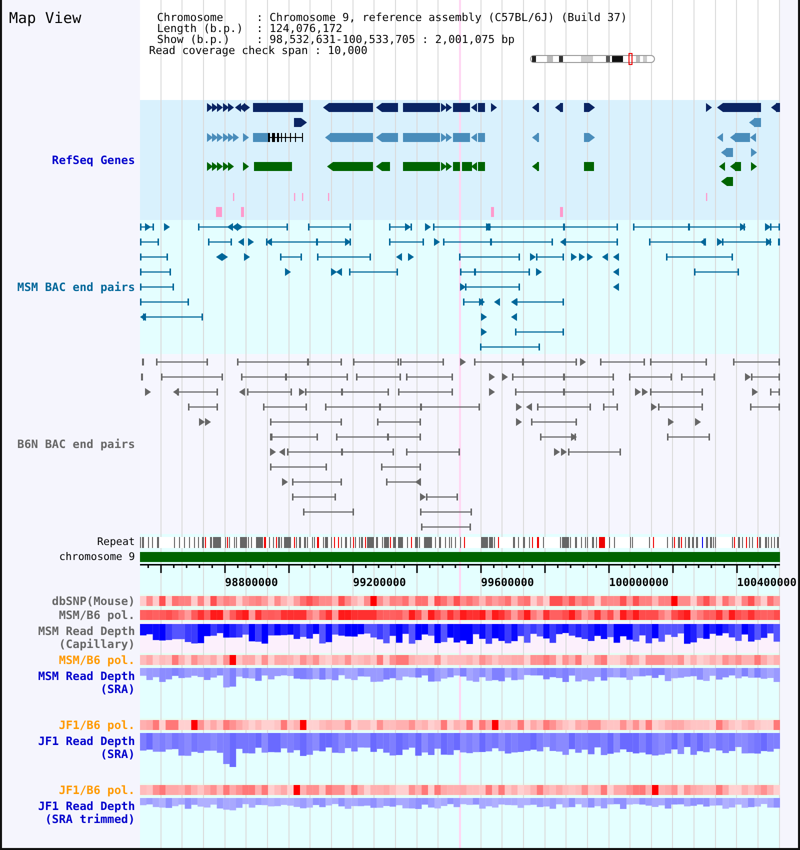 This screenshot has height=850, width=800. What do you see at coordinates (348, 50) in the screenshot?
I see `info-value: 10,000` at bounding box center [348, 50].